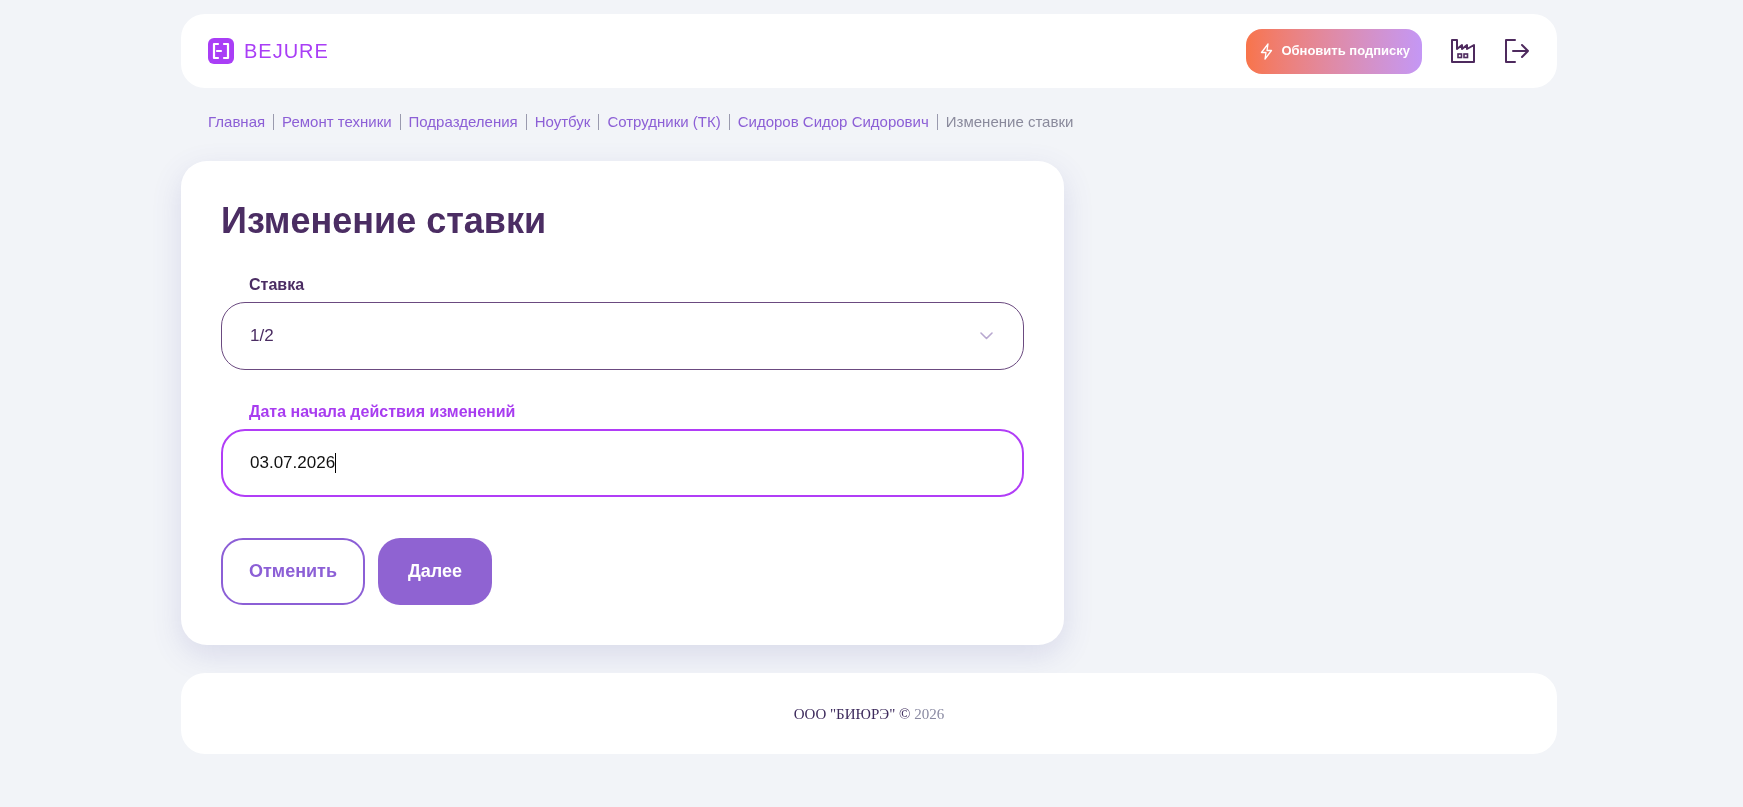 The height and width of the screenshot is (807, 1743). I want to click on logo-icon, so click(221, 51).